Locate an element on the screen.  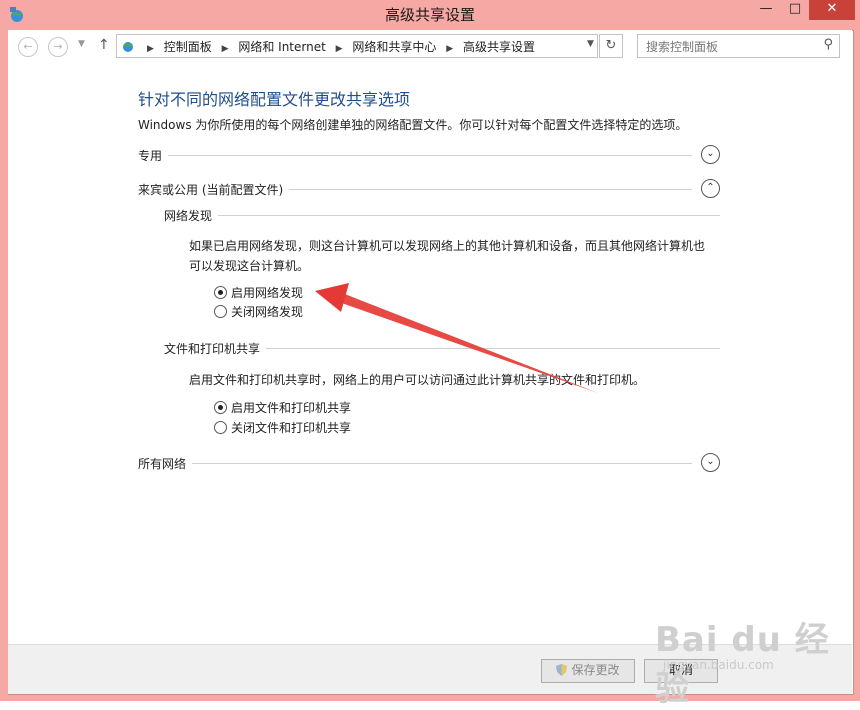
radio-disable-network-discovery: 关闭网络发现 is located at coordinates (258, 312).